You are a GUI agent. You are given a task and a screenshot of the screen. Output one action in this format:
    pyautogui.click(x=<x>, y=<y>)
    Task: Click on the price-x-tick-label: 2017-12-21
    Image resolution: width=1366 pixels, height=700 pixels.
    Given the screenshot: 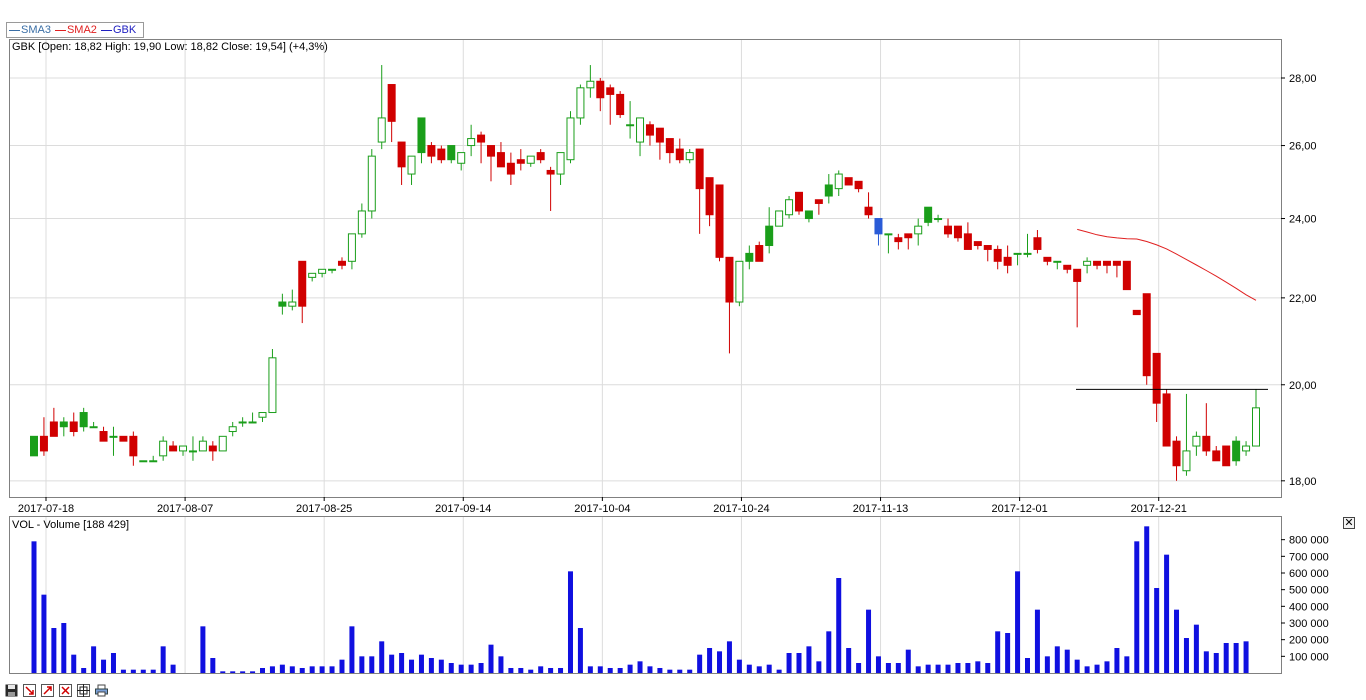 What is the action you would take?
    pyautogui.click(x=1159, y=509)
    